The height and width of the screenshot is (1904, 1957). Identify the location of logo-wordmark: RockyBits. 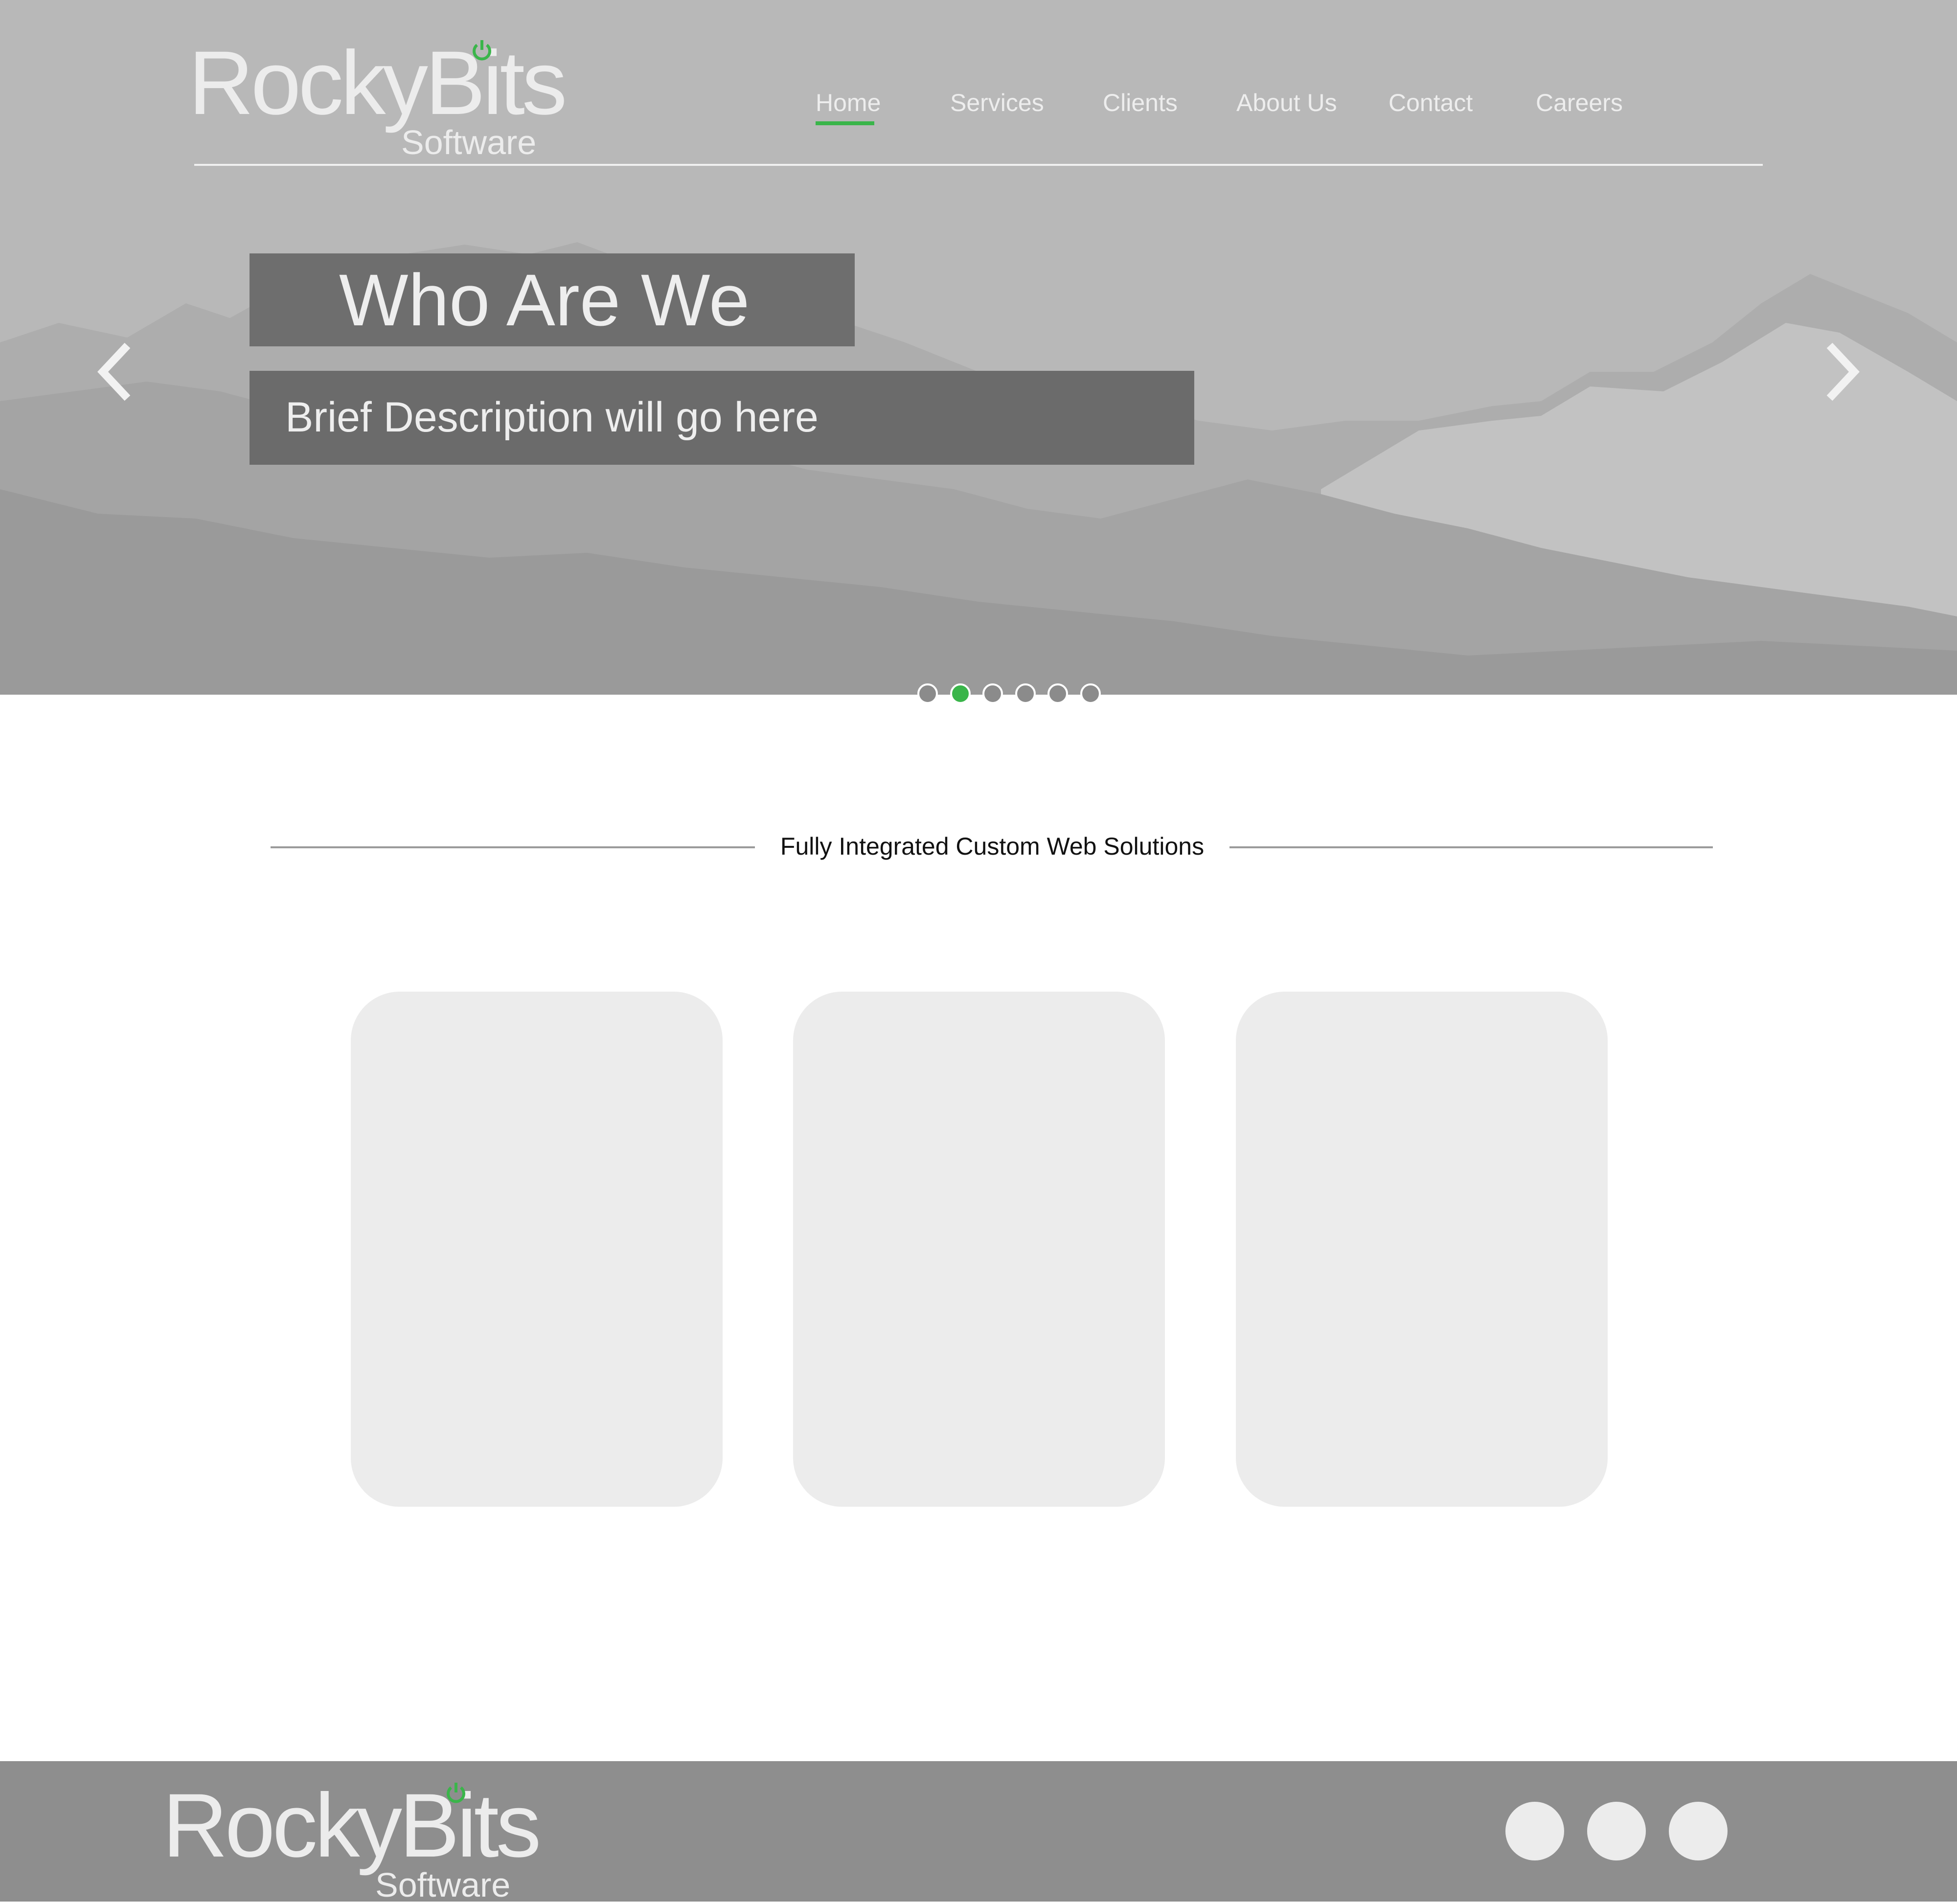
(378, 83).